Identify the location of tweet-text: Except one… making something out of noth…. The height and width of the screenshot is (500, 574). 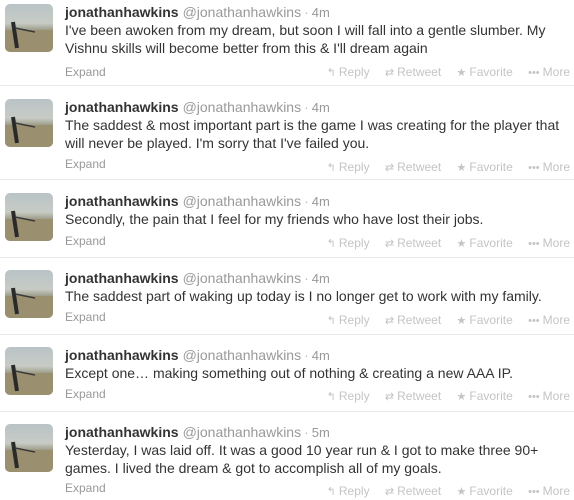
(289, 373).